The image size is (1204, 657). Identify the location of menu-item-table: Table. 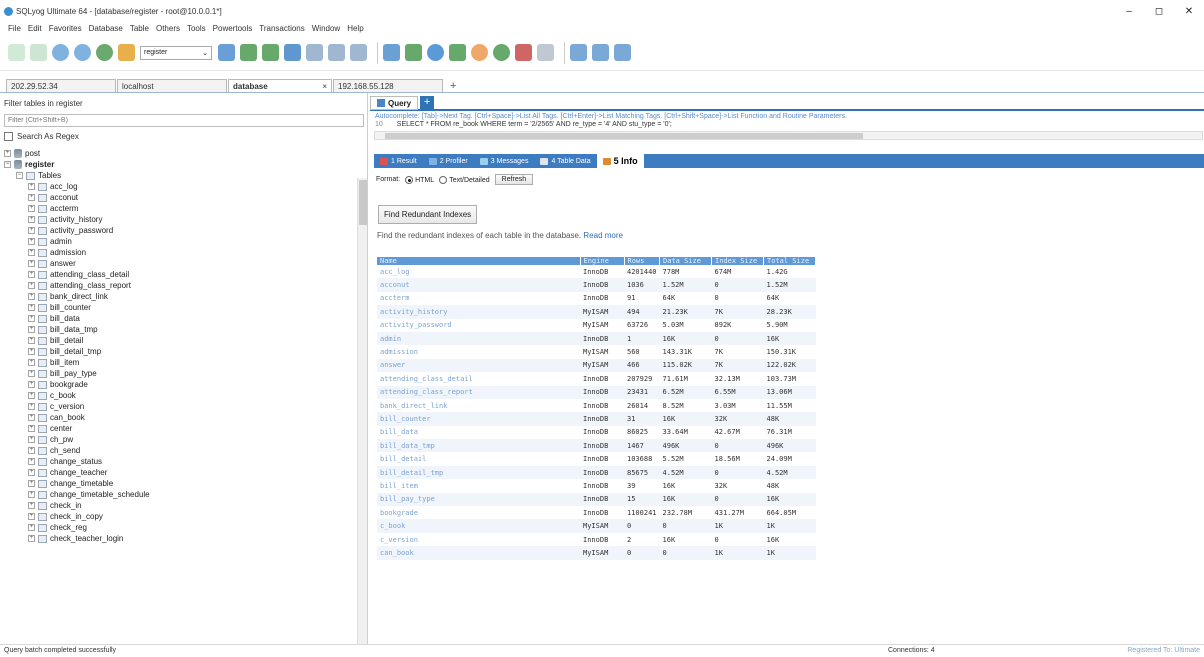
(139, 28).